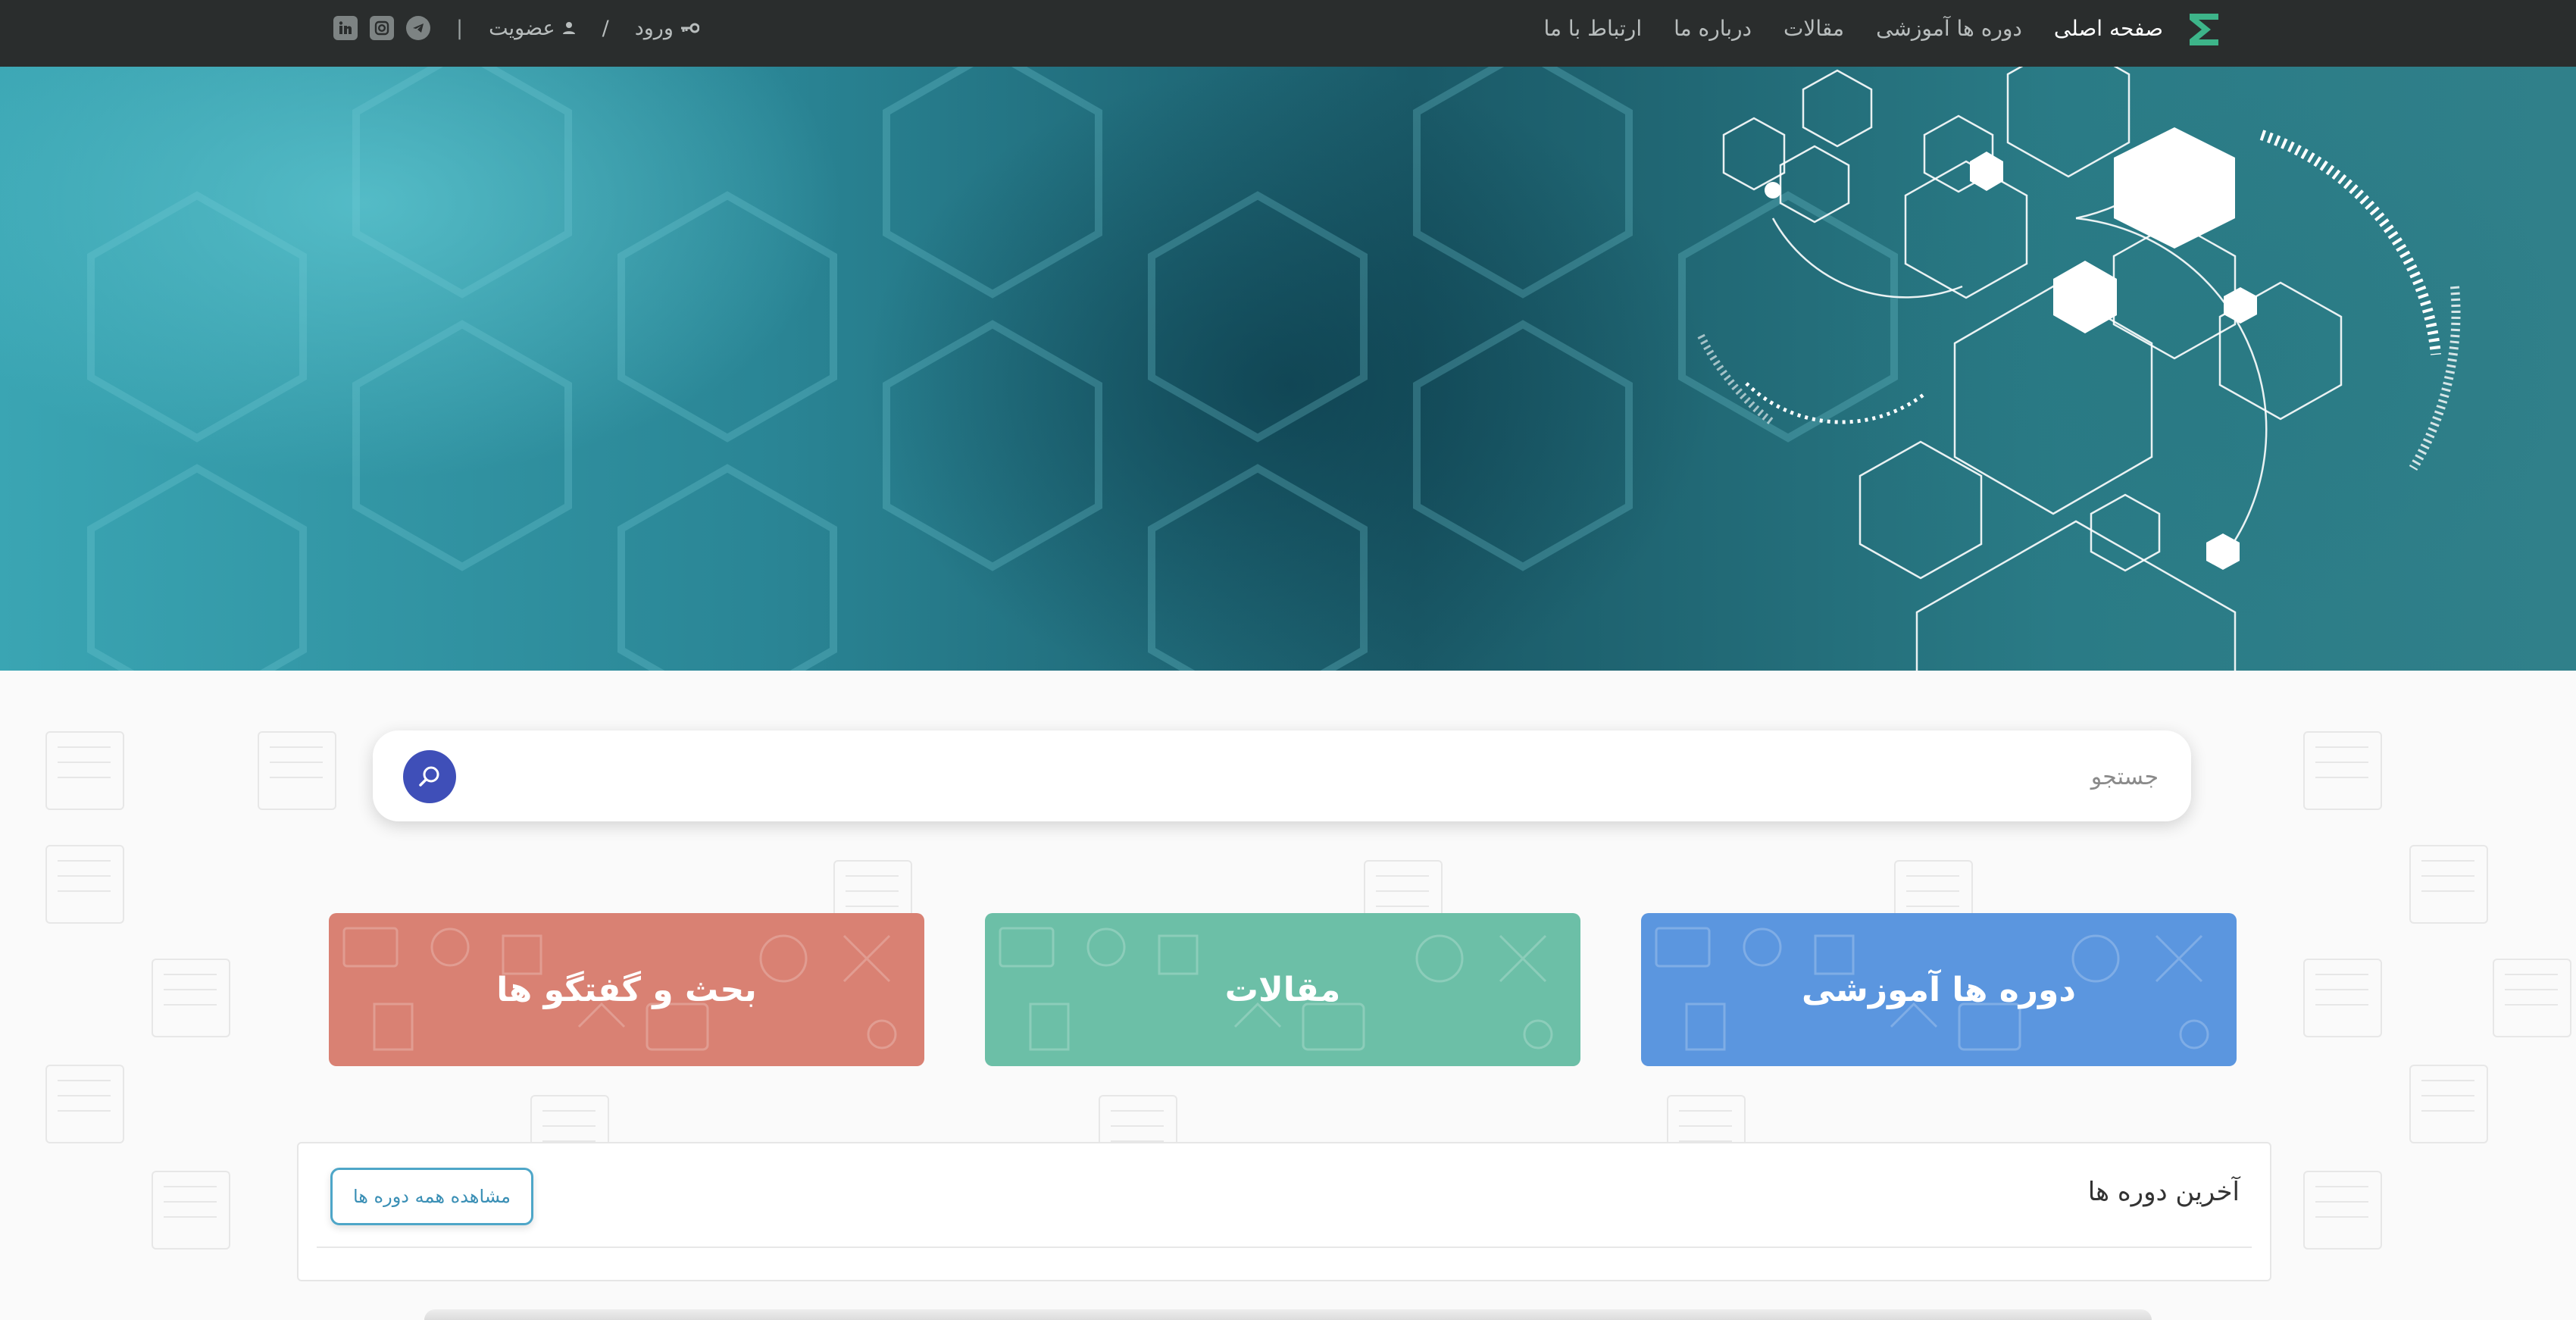 The image size is (2576, 1320). I want to click on nav-item-articles: مقالات, so click(1814, 28).